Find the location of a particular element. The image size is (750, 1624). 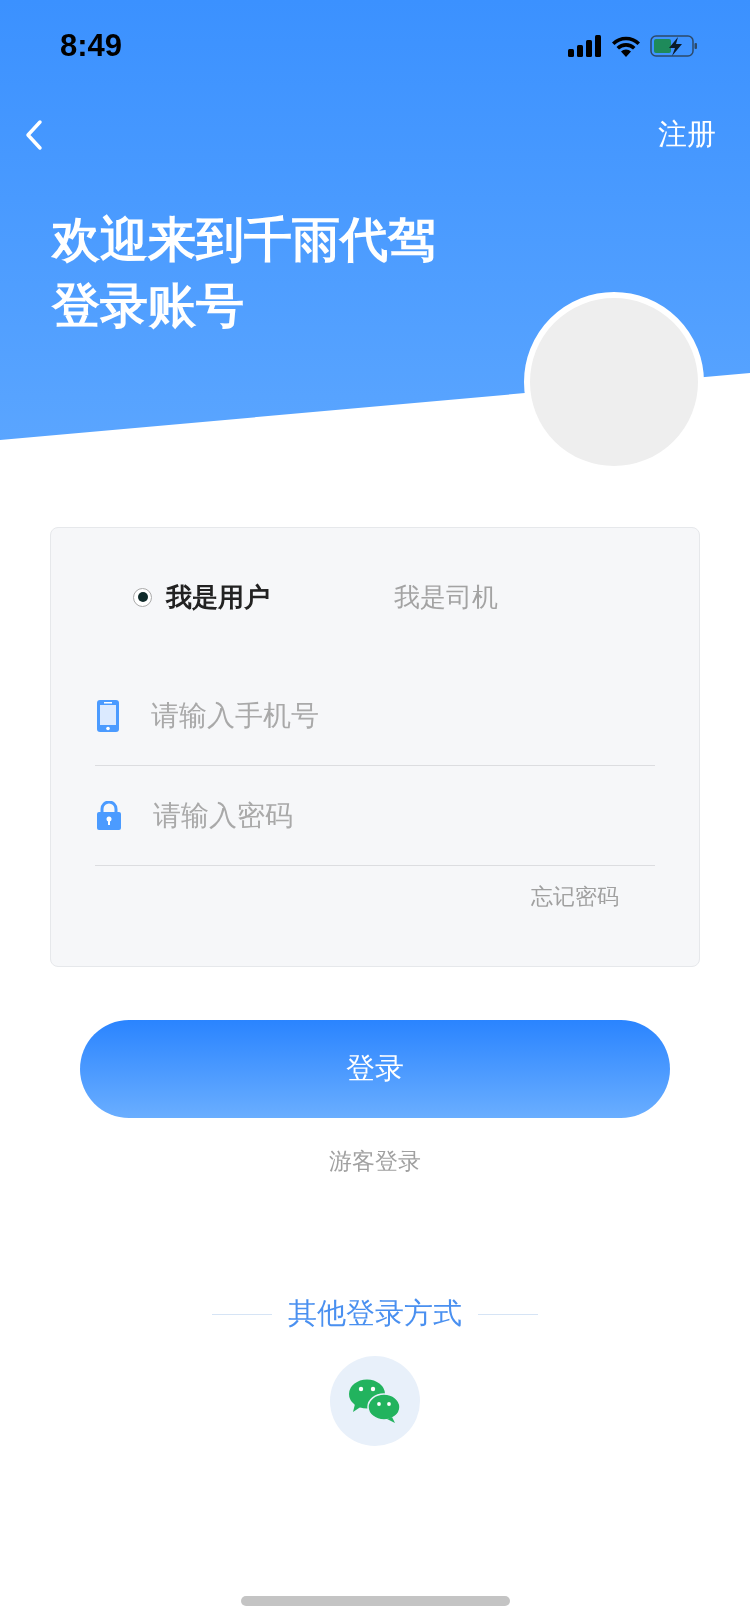

phone-icon is located at coordinates (108, 715).